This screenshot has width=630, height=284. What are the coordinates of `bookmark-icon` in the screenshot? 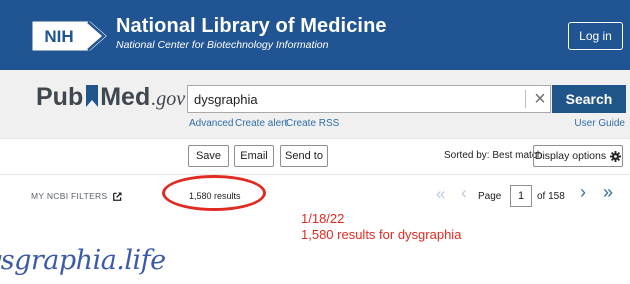 It's located at (92, 96).